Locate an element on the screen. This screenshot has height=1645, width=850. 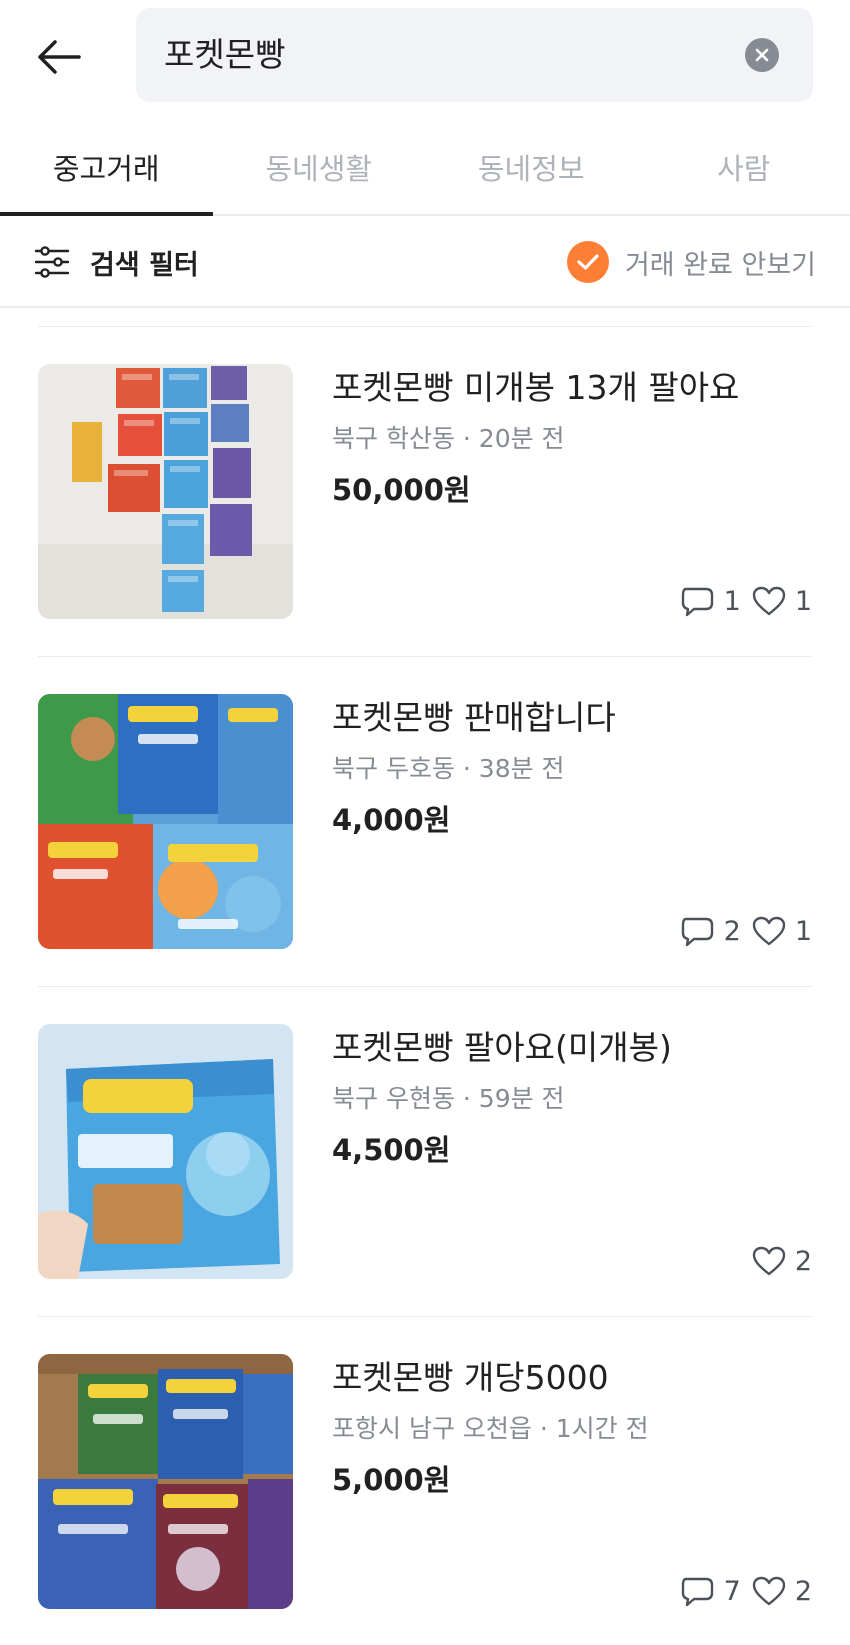
listing-info: 포켓몬빵 판매합니다 북구 두호동 · 38분 전 4,000원 2 1 is located at coordinates (572, 821).